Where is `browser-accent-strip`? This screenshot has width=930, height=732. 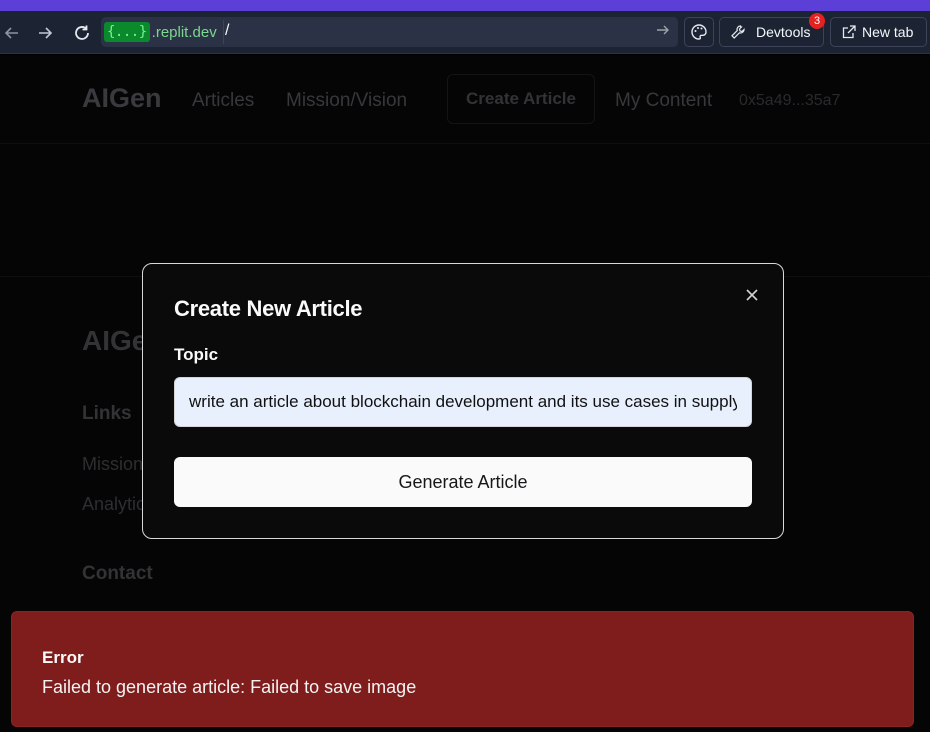 browser-accent-strip is located at coordinates (465, 5).